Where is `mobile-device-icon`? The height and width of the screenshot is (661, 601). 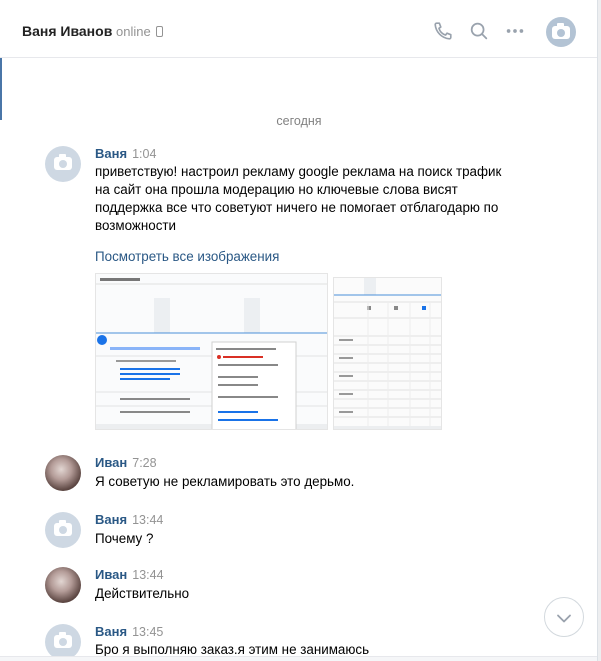 mobile-device-icon is located at coordinates (159, 31).